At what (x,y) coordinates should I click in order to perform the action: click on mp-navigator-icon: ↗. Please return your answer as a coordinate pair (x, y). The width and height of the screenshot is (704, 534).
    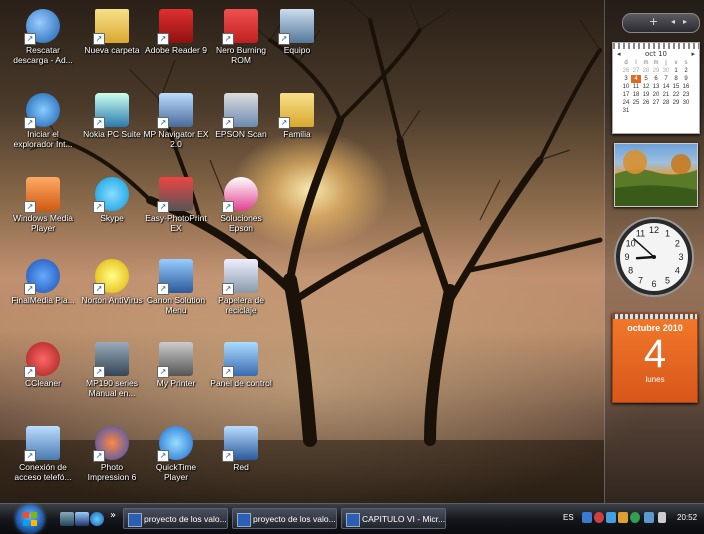
    Looking at the image, I should click on (175, 111).